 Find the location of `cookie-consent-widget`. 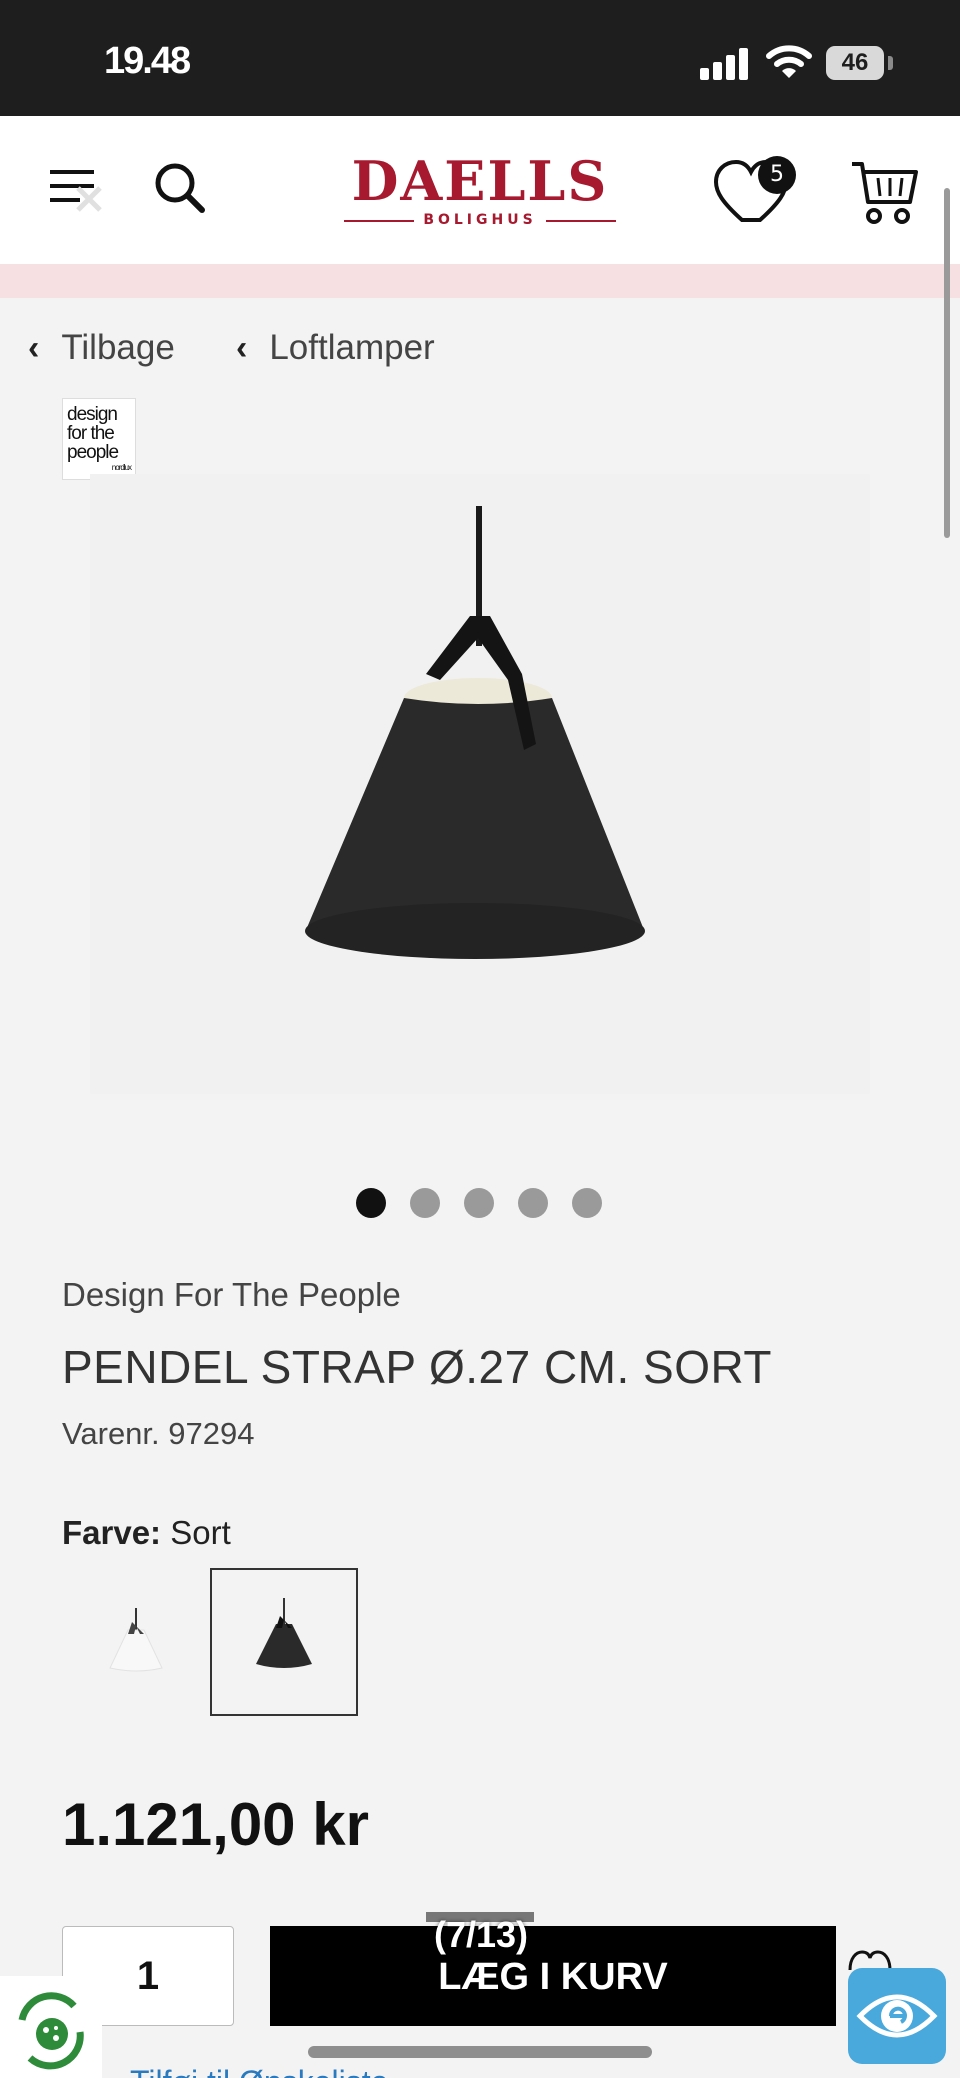

cookie-consent-widget is located at coordinates (51, 2027).